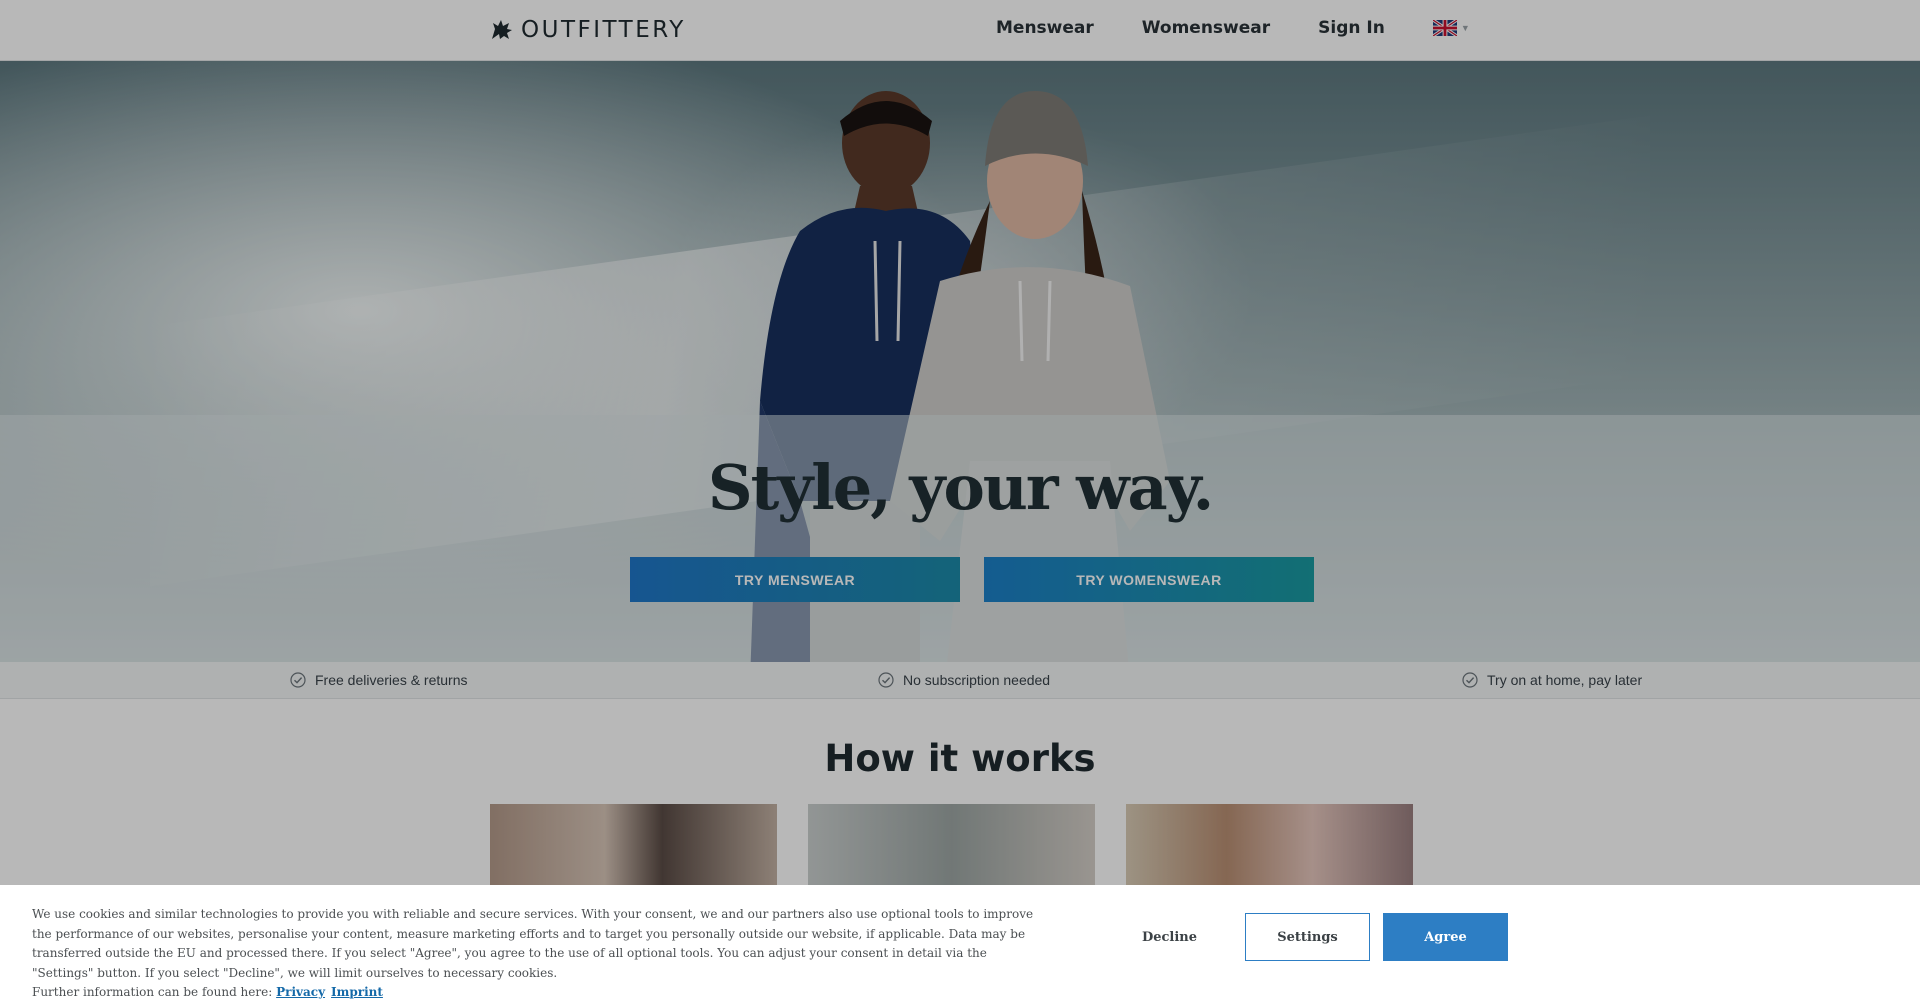  What do you see at coordinates (1445, 937) in the screenshot?
I see `agree-button: Agree` at bounding box center [1445, 937].